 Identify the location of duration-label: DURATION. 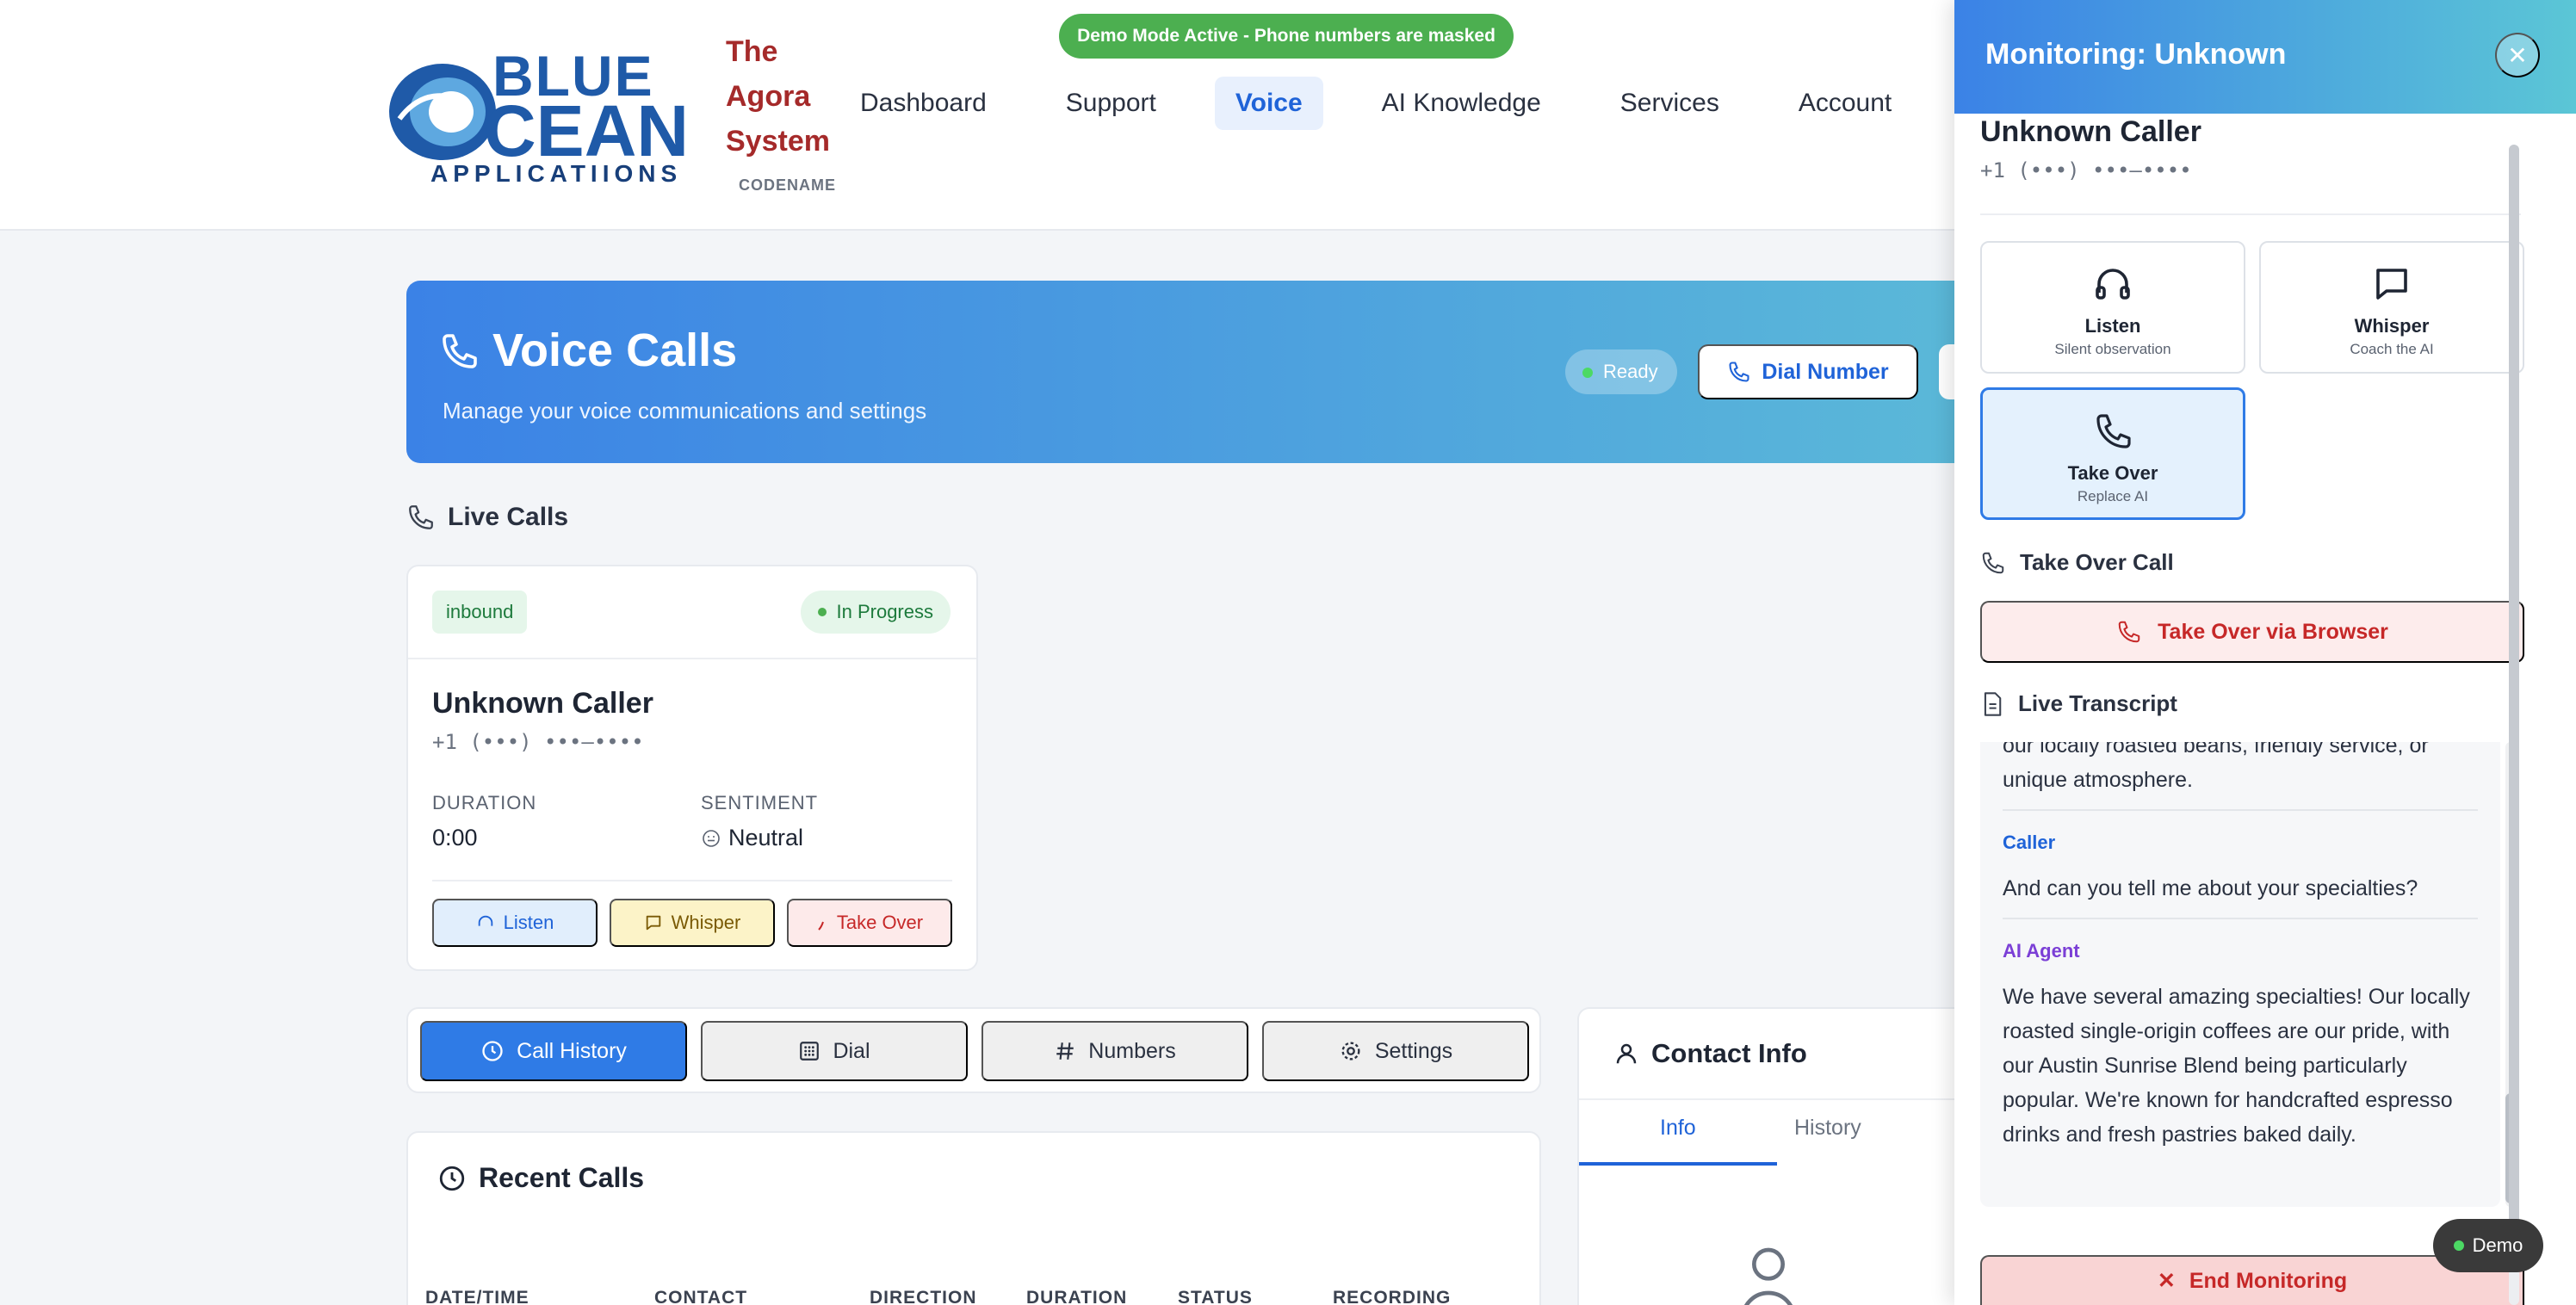
(484, 803).